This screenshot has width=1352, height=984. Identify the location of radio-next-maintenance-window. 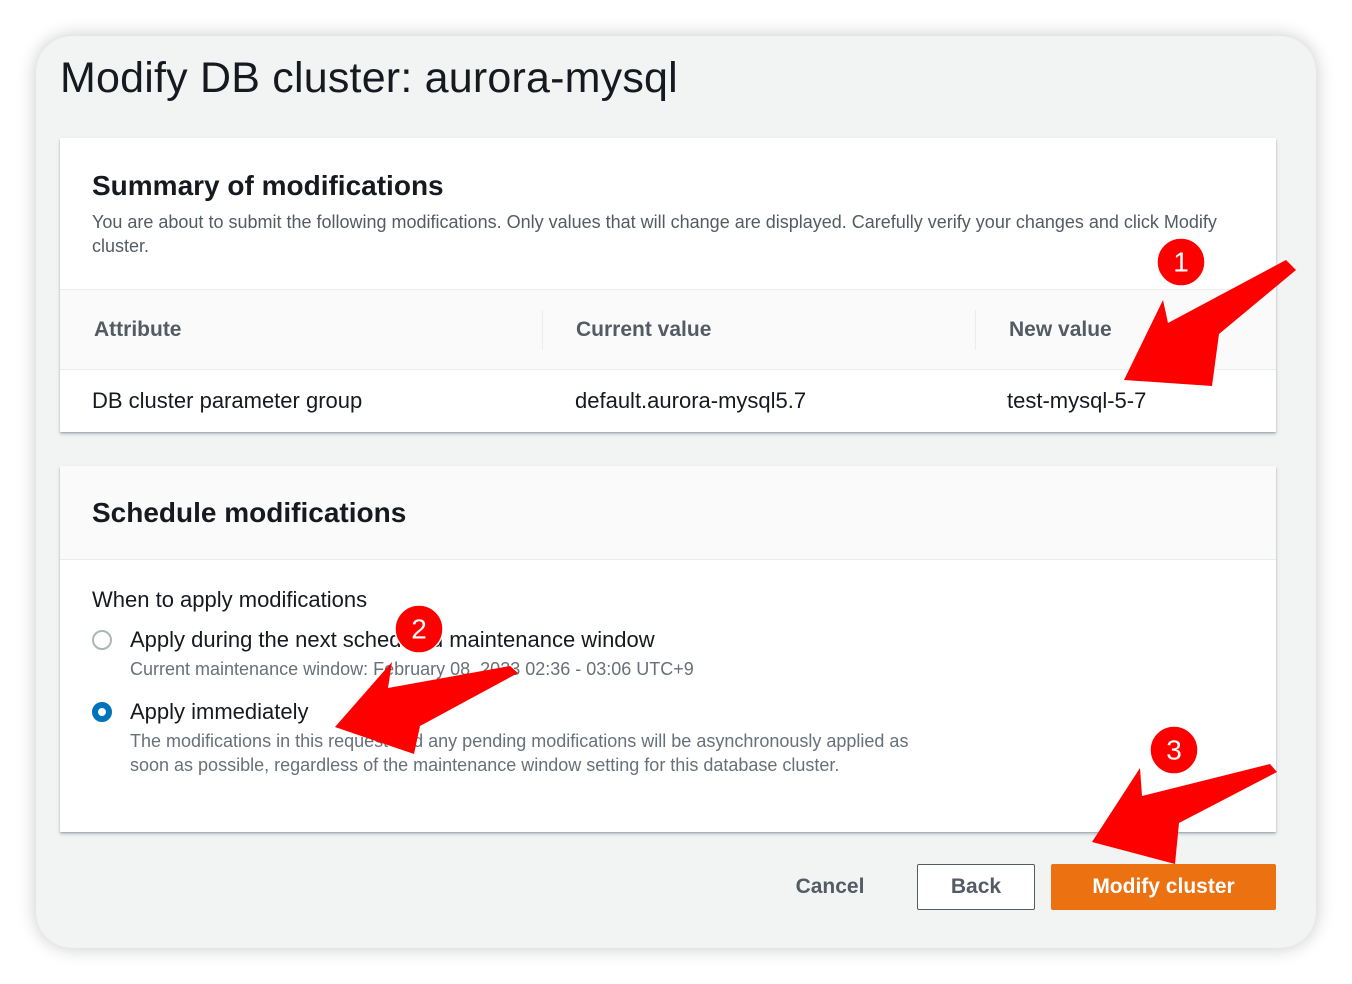
(102, 640).